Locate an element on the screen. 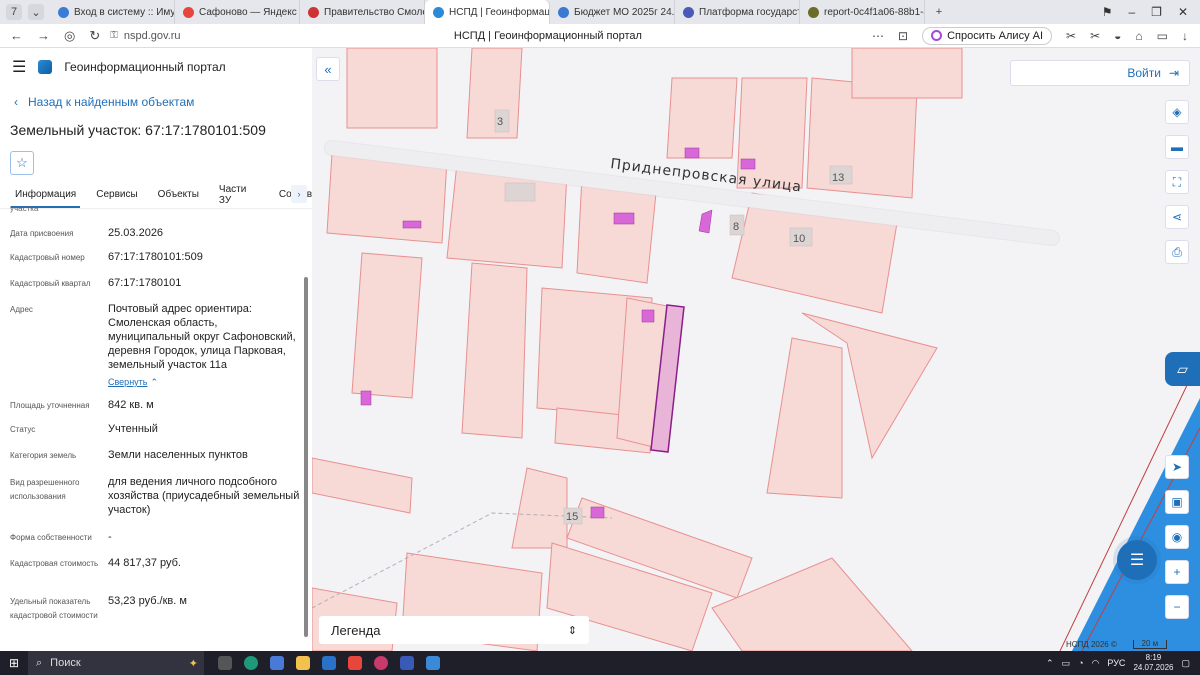 The width and height of the screenshot is (1200, 675). zoom-in-icon: + is located at coordinates (1177, 572).